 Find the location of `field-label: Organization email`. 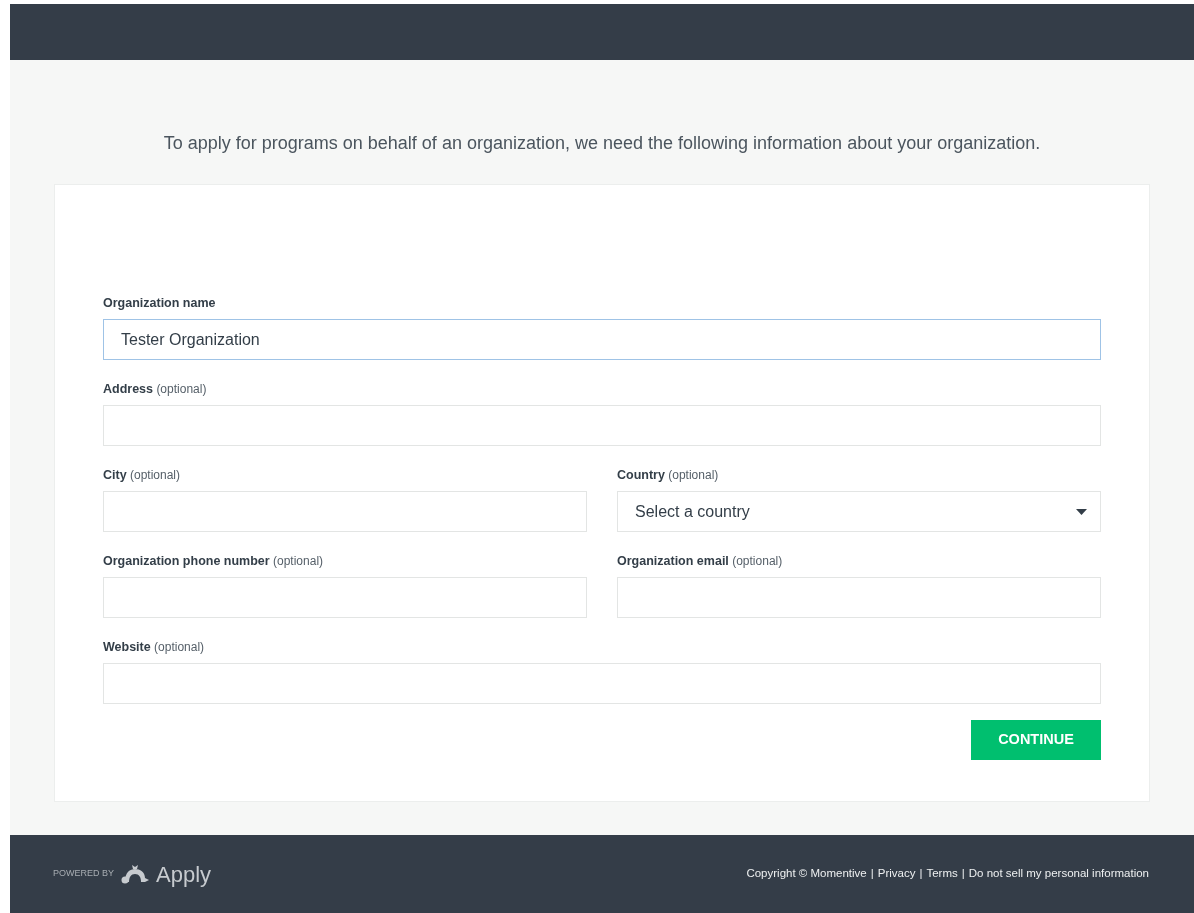

field-label: Organization email is located at coordinates (673, 561).